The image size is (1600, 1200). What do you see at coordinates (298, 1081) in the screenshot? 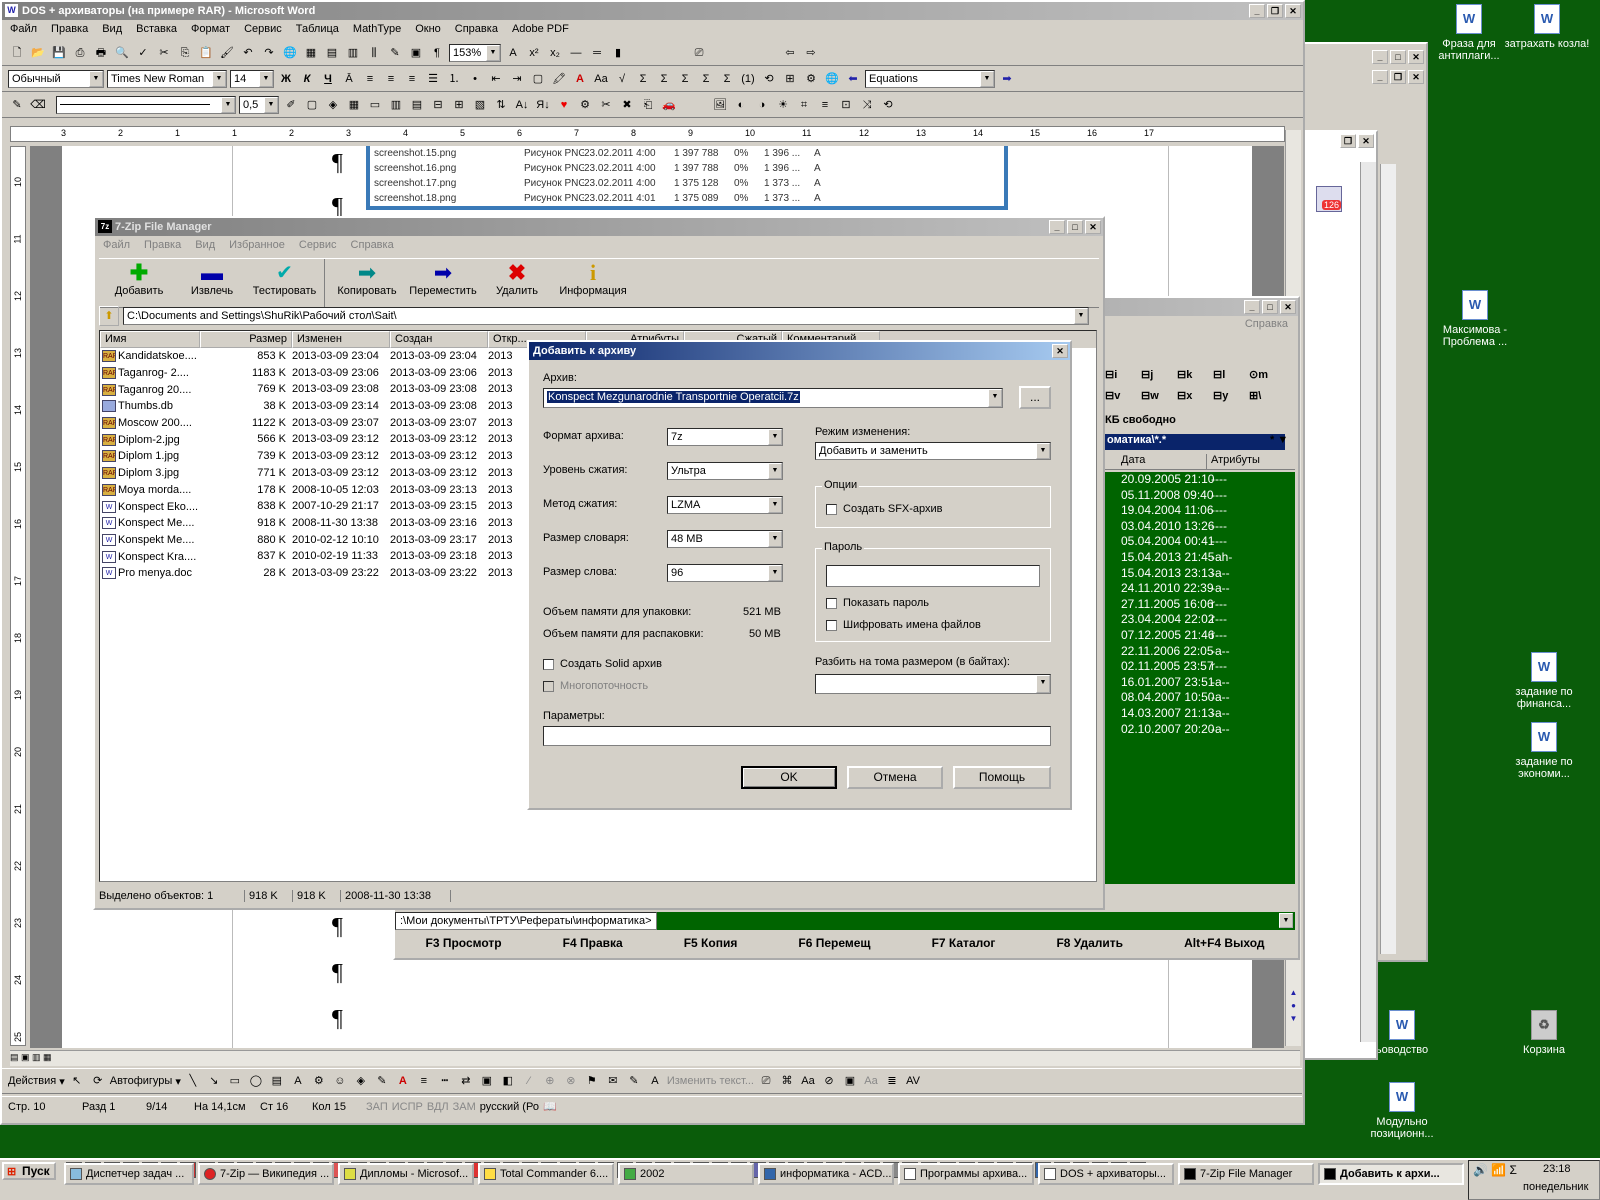
I see `wordart-icon: A` at bounding box center [298, 1081].